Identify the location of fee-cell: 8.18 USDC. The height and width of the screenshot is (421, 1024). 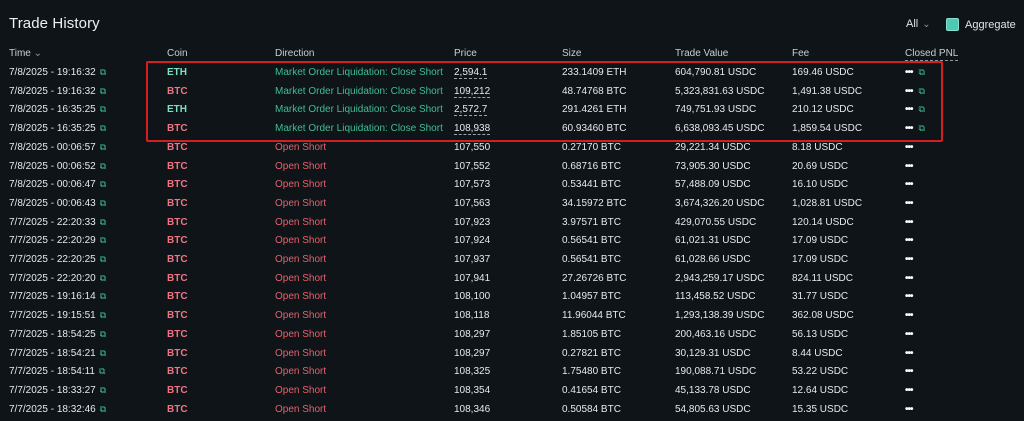
(817, 147).